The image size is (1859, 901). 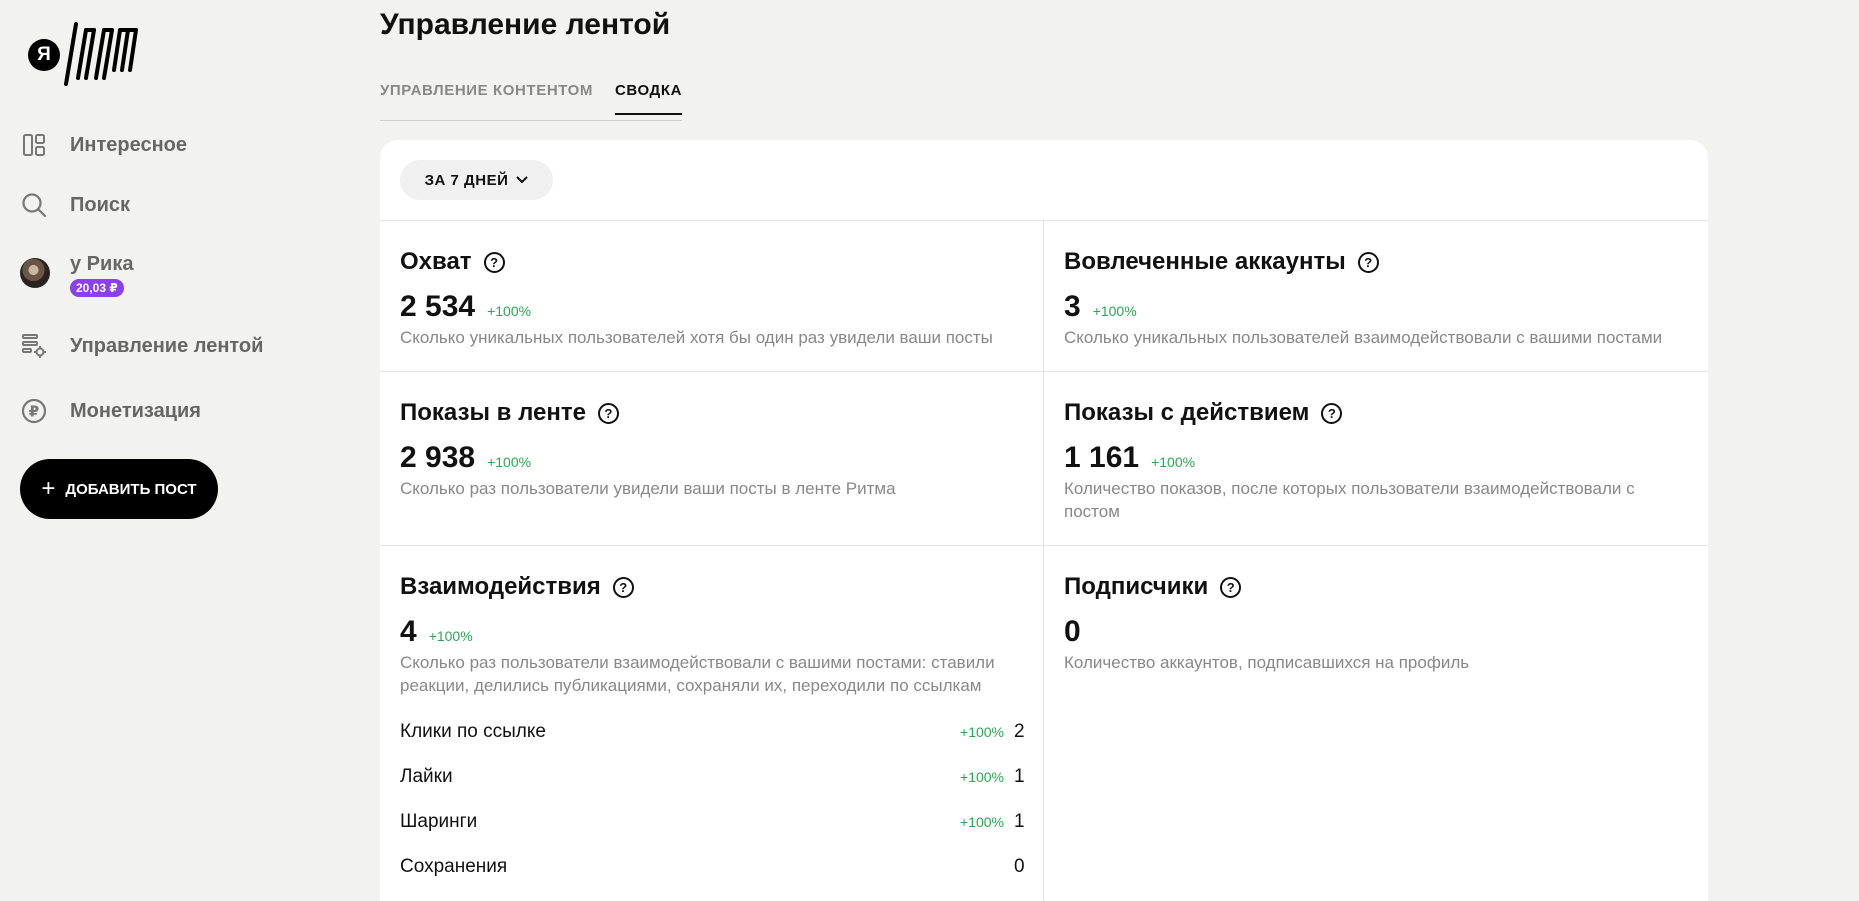 I want to click on plus-icon: +, so click(x=48, y=488).